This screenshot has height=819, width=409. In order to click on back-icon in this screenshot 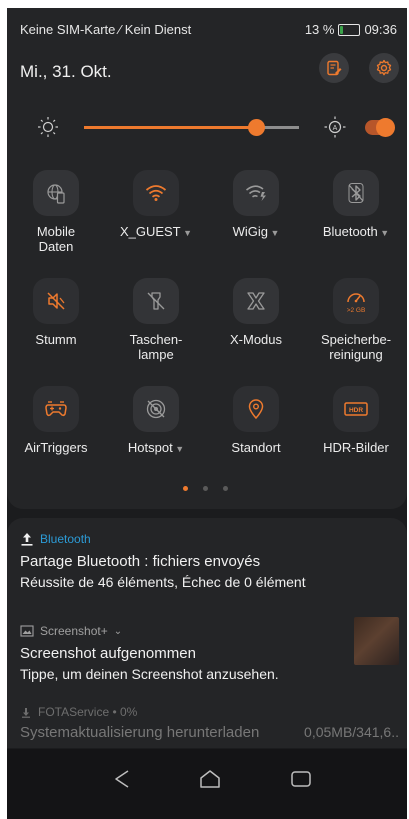, I will do `click(122, 779)`.